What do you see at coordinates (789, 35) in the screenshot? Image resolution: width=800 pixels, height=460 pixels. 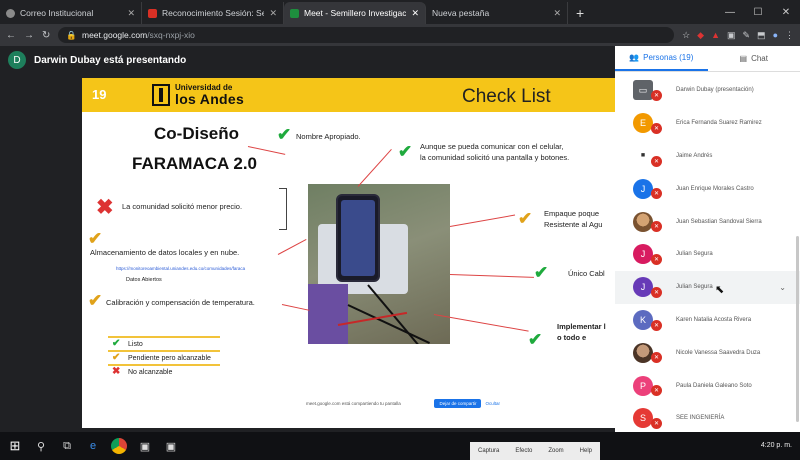 I see `menu-icon: ⋮` at bounding box center [789, 35].